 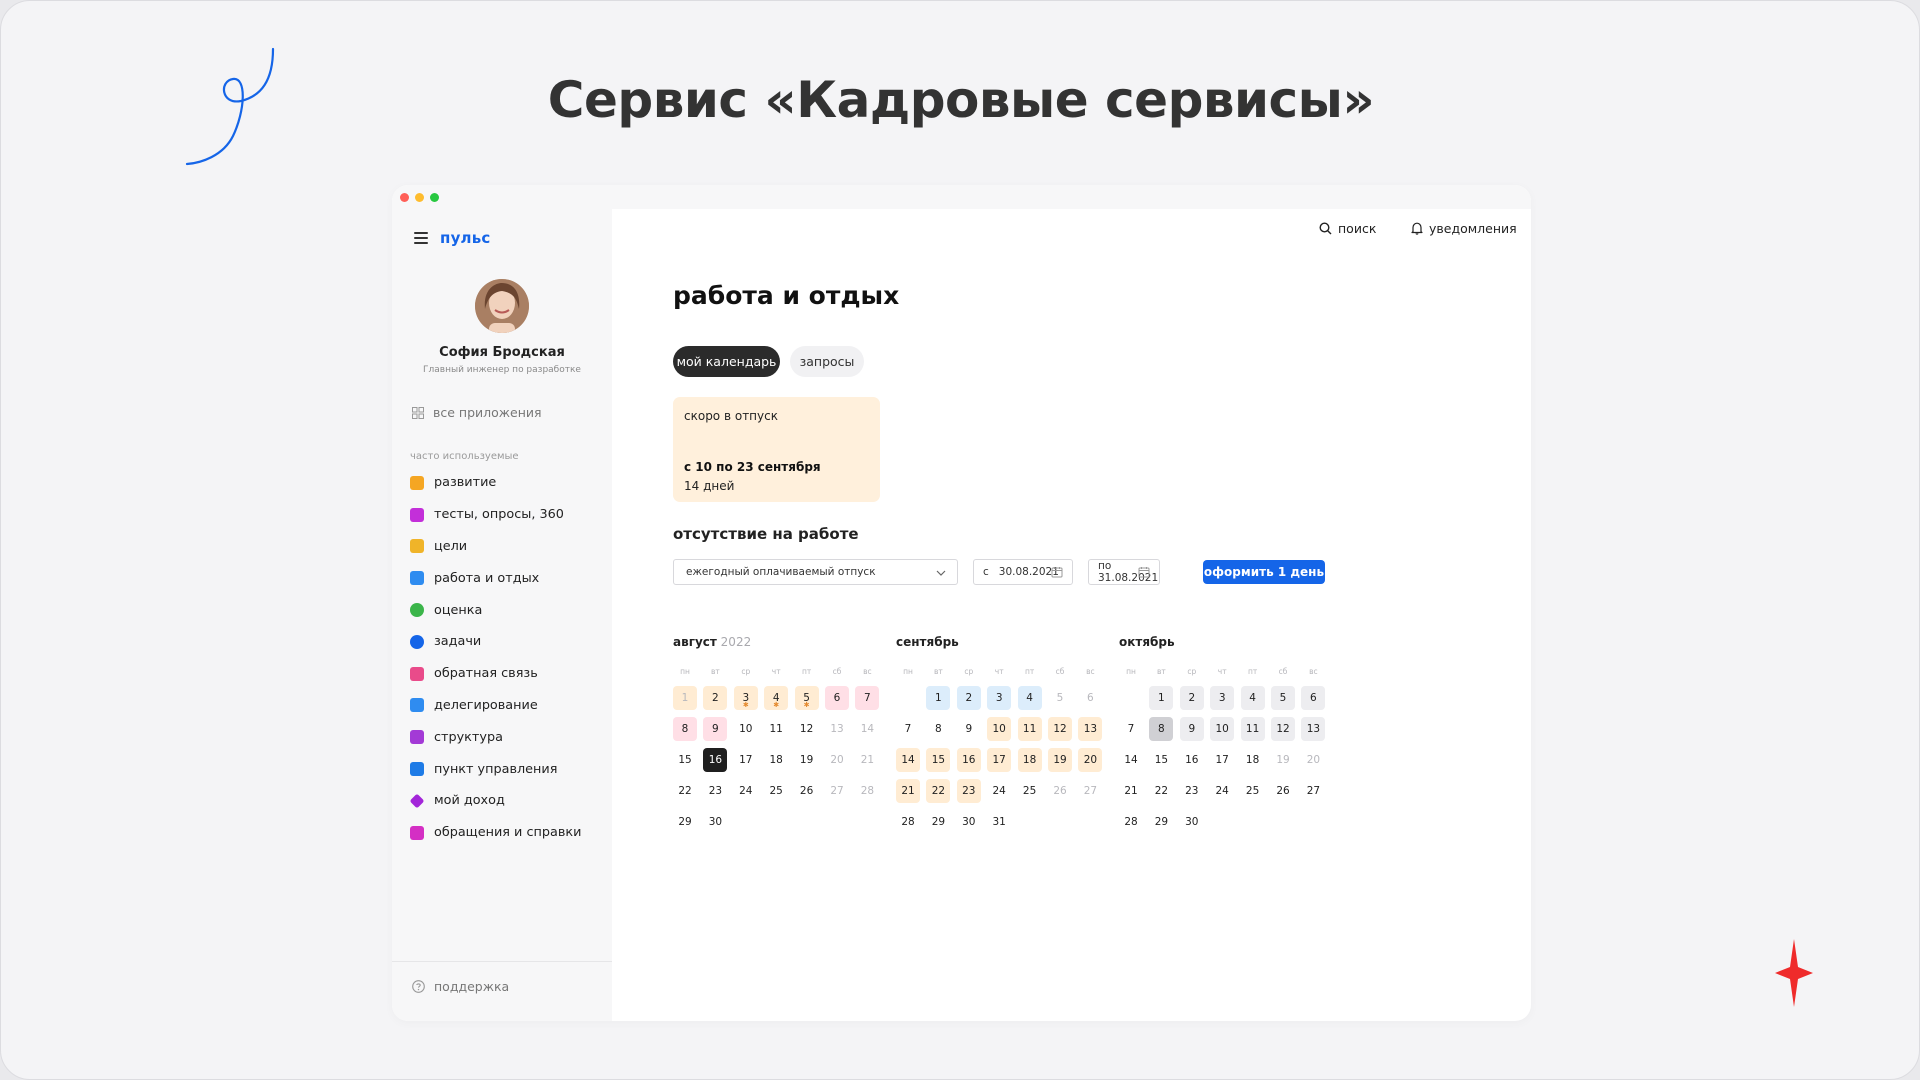 What do you see at coordinates (827, 361) in the screenshot?
I see `tab-requests: запросы` at bounding box center [827, 361].